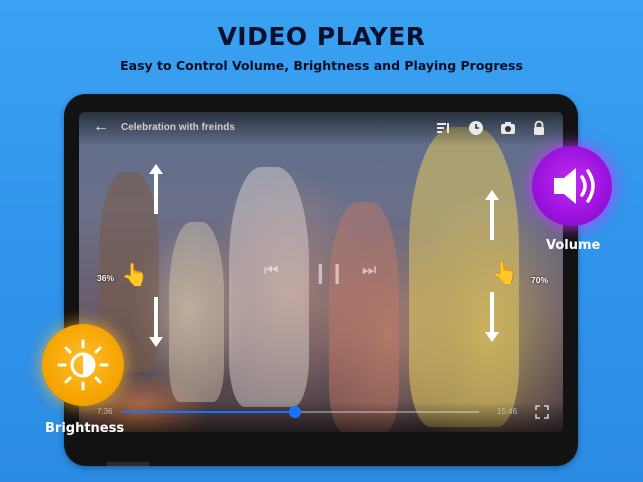 Image resolution: width=643 pixels, height=482 pixels. What do you see at coordinates (542, 412) in the screenshot?
I see `fullscreen-icon` at bounding box center [542, 412].